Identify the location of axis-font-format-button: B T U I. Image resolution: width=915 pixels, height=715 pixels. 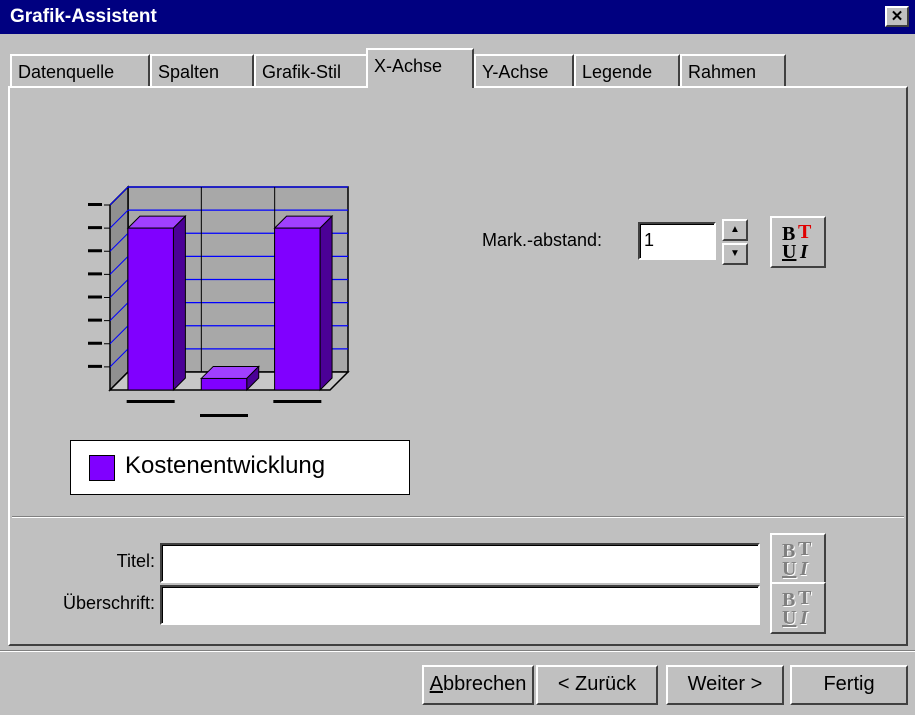
(798, 242).